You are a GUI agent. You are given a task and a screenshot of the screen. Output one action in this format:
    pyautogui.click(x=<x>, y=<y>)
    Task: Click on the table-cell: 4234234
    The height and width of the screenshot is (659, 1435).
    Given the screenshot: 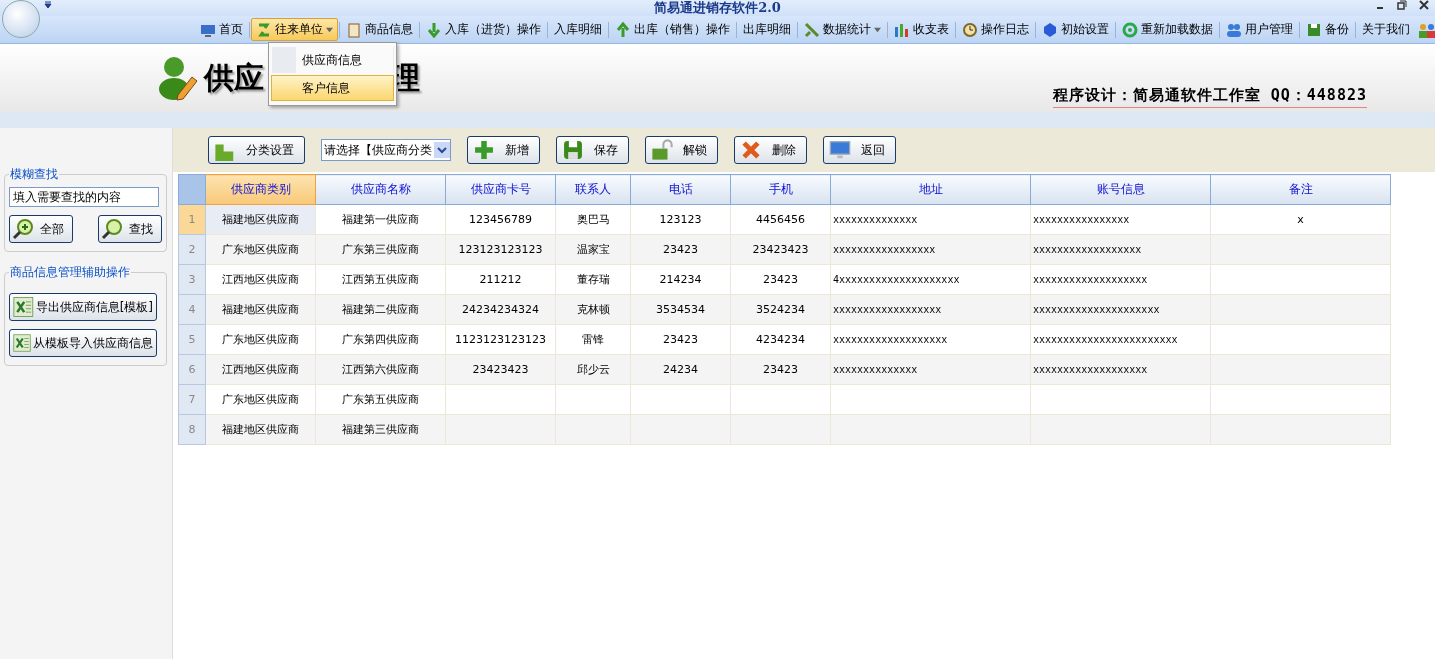 What is the action you would take?
    pyautogui.click(x=780, y=339)
    